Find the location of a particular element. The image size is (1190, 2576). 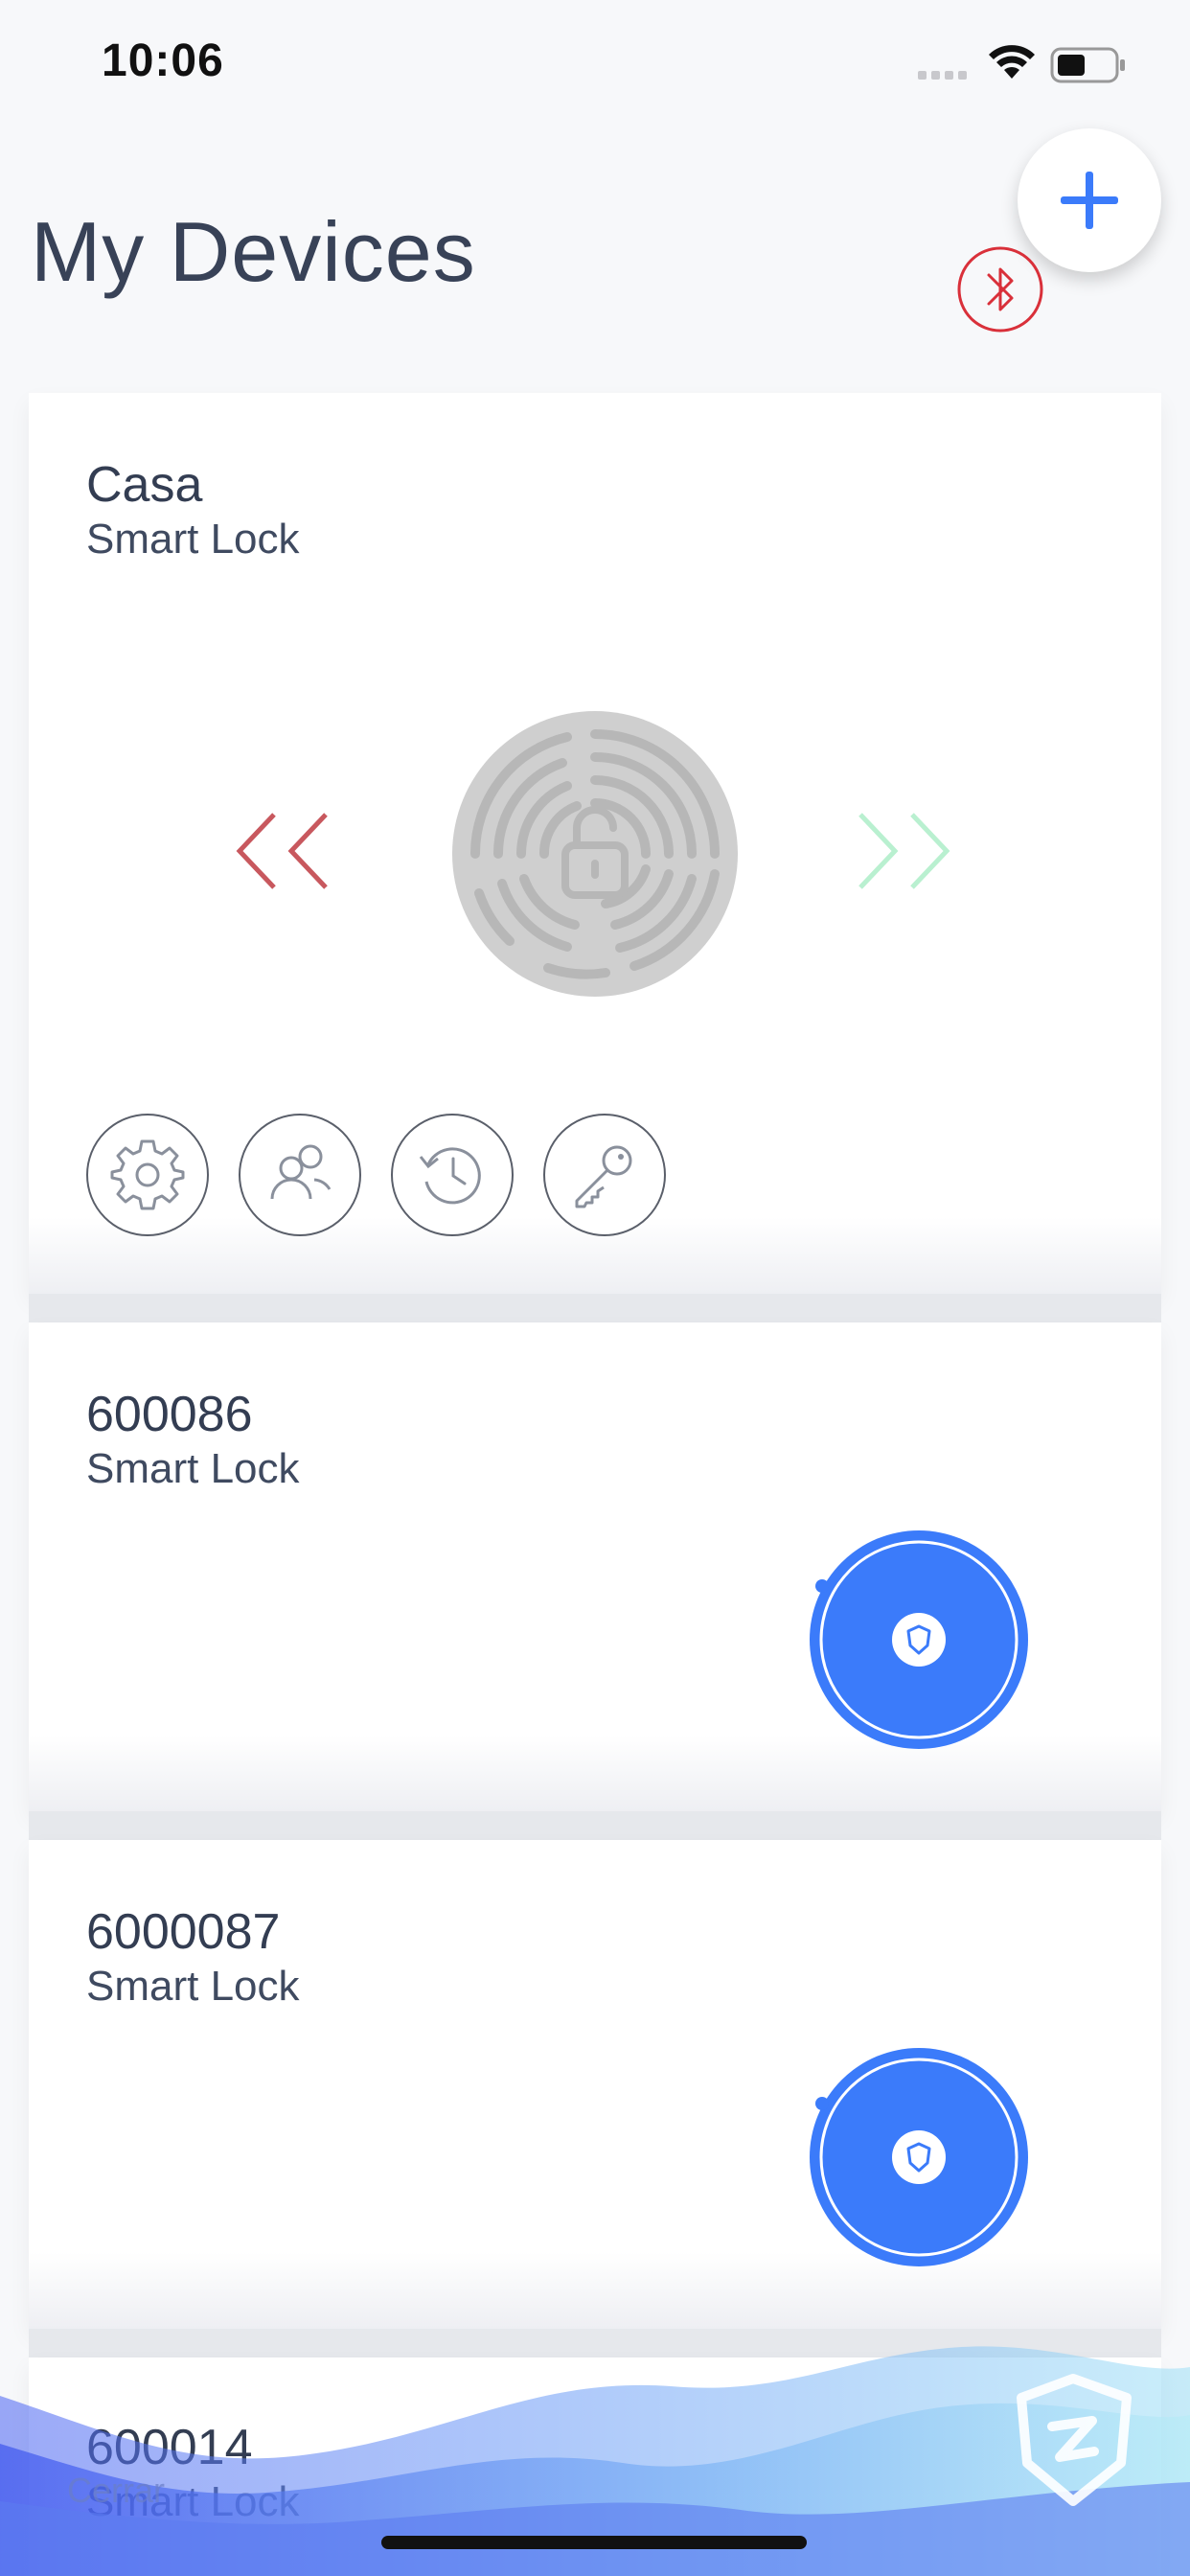

fingerprint-lock-button is located at coordinates (595, 854).